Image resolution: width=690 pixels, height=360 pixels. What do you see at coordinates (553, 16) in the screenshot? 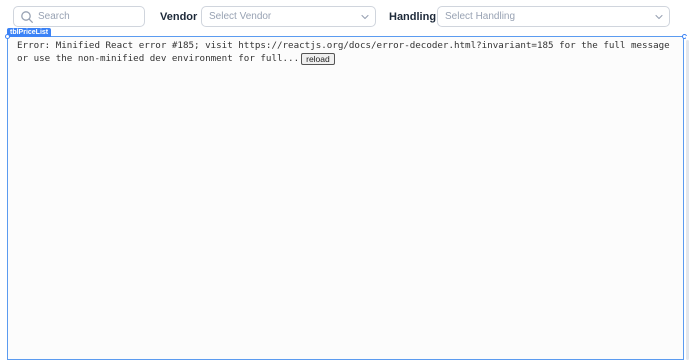
I see `handling-select: Select Handling` at bounding box center [553, 16].